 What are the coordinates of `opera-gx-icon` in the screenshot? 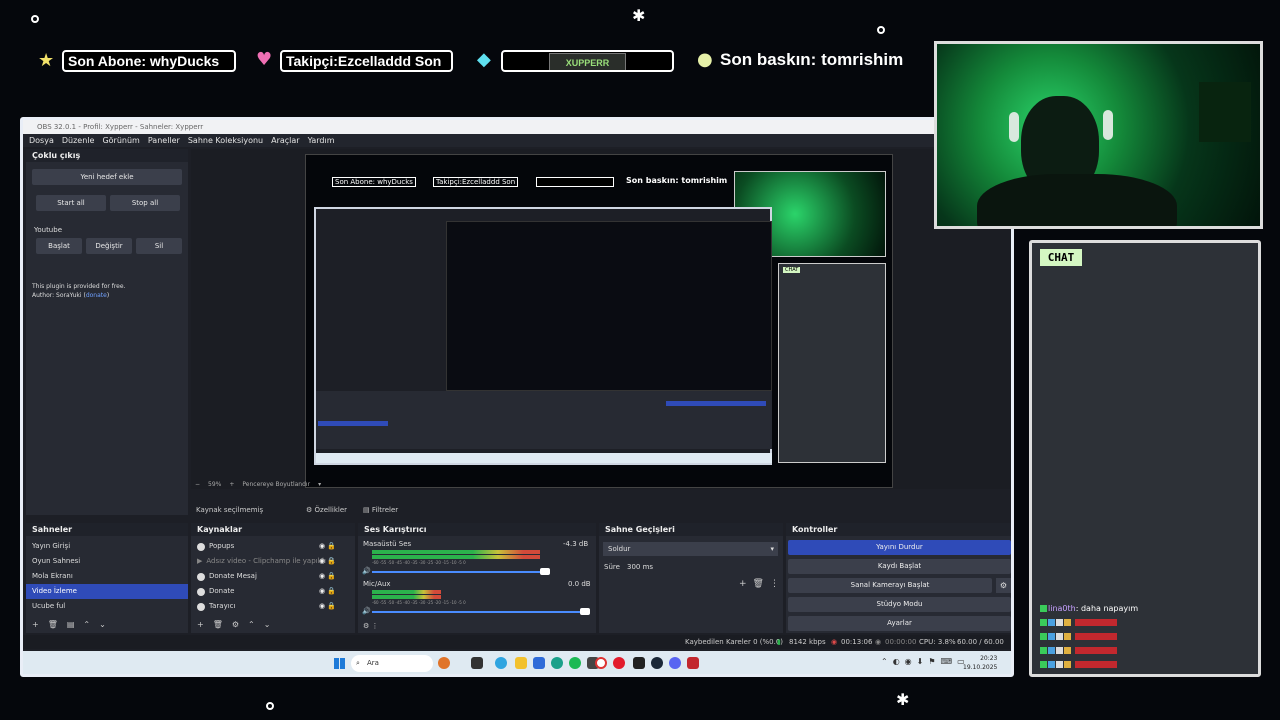 It's located at (601, 663).